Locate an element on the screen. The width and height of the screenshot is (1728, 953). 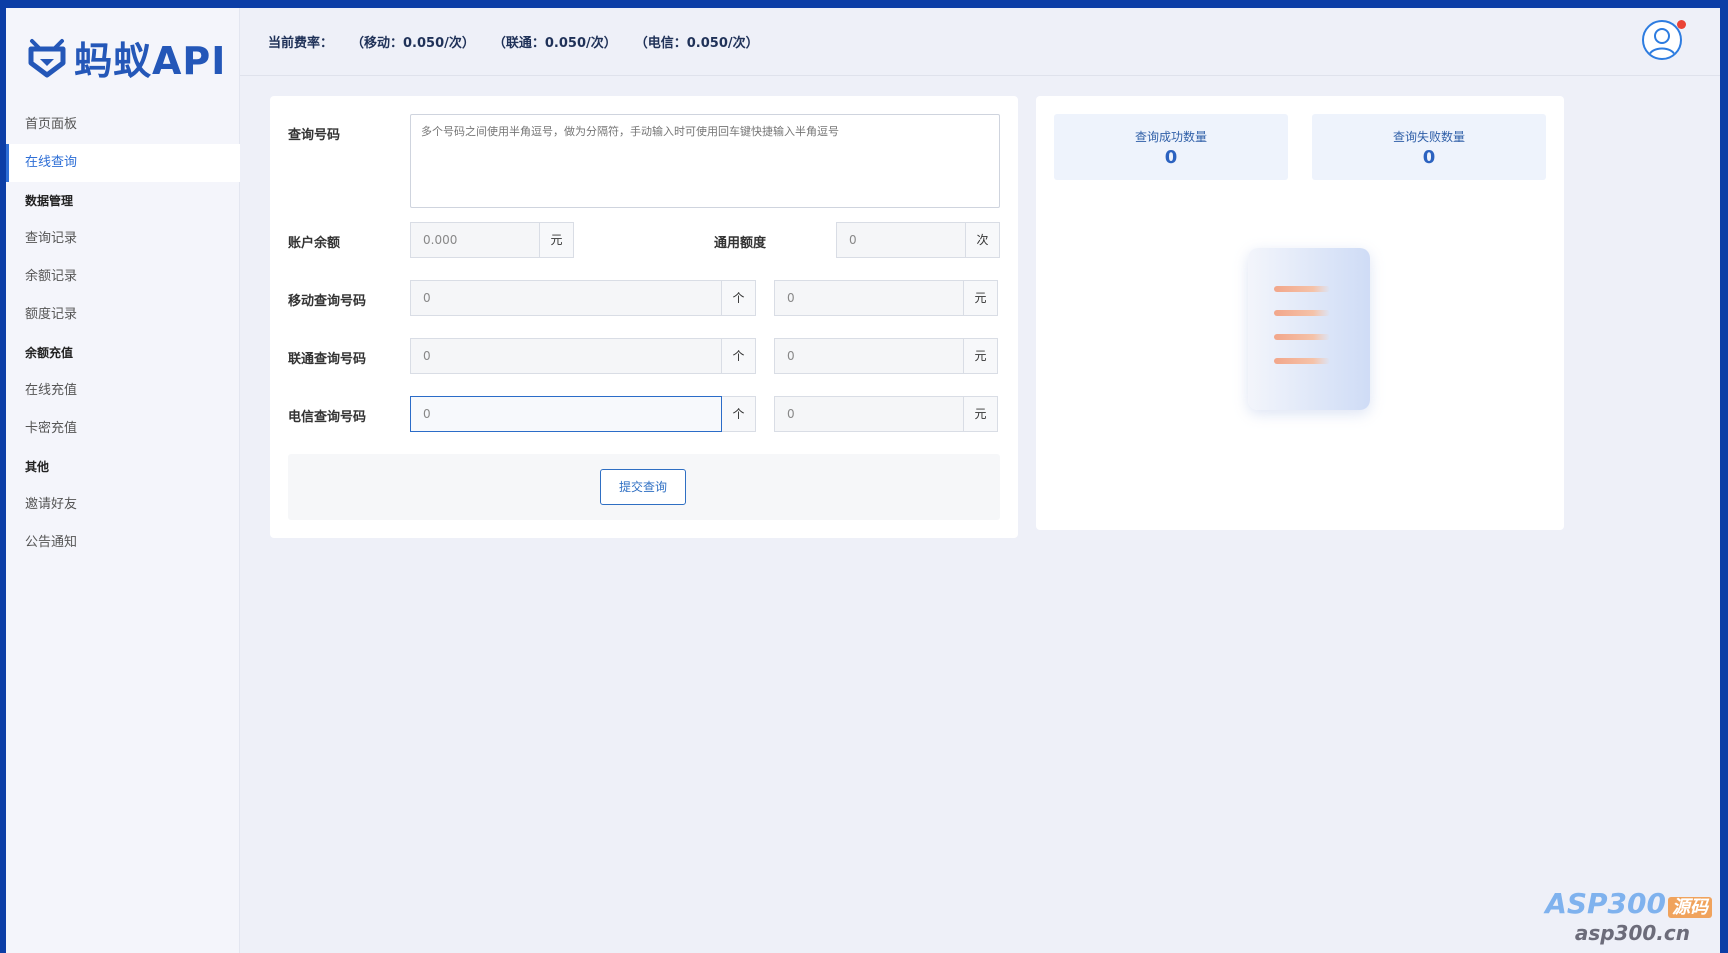
query-label: 查询号码 is located at coordinates (314, 135).